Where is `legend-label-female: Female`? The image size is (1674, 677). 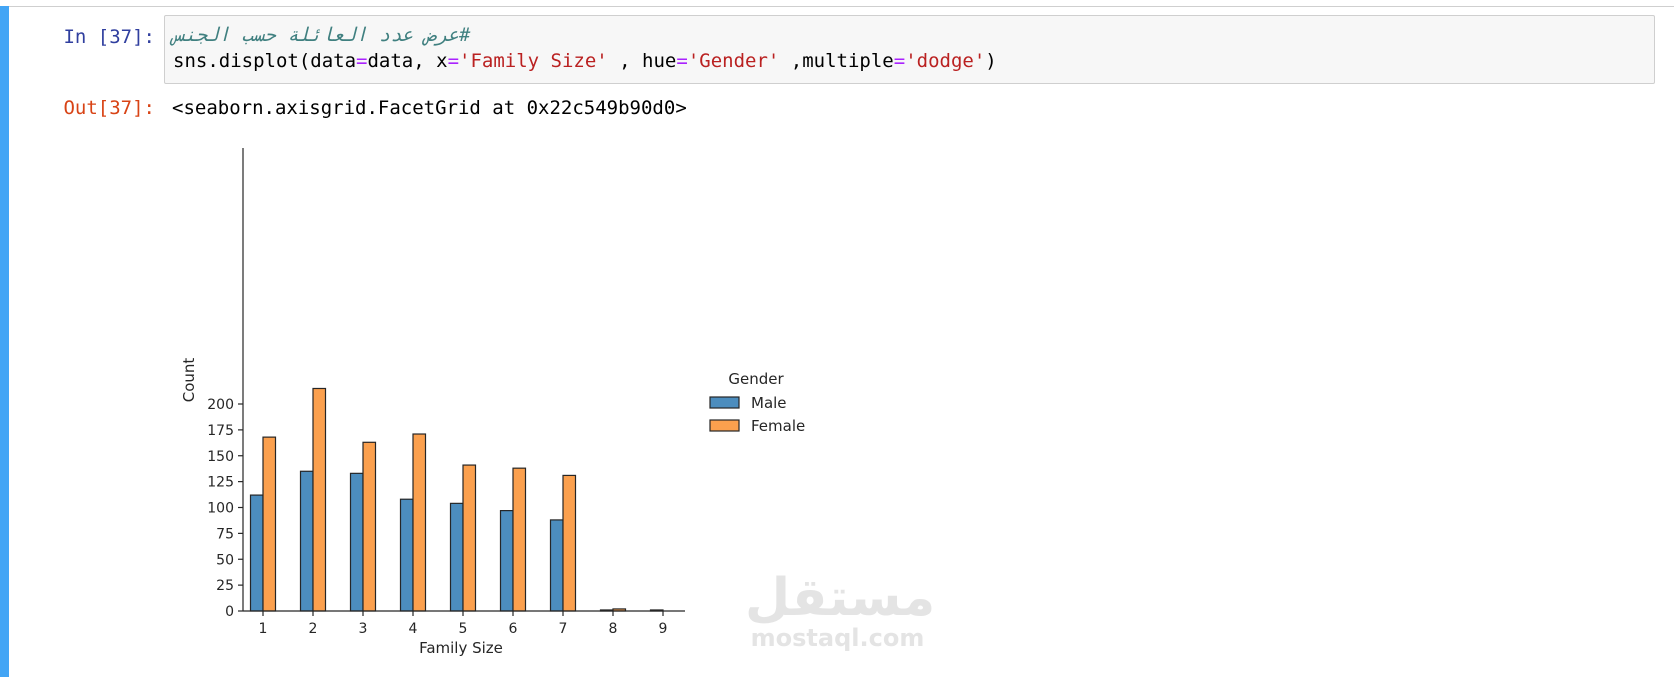 legend-label-female: Female is located at coordinates (778, 426).